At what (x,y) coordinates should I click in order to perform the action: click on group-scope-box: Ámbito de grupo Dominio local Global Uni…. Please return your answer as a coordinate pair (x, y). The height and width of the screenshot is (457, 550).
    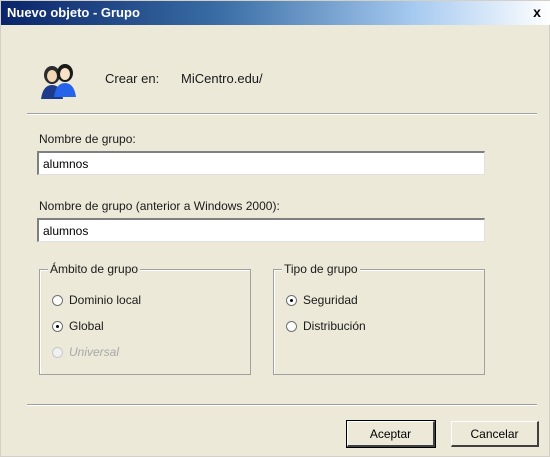
    Looking at the image, I should click on (145, 318).